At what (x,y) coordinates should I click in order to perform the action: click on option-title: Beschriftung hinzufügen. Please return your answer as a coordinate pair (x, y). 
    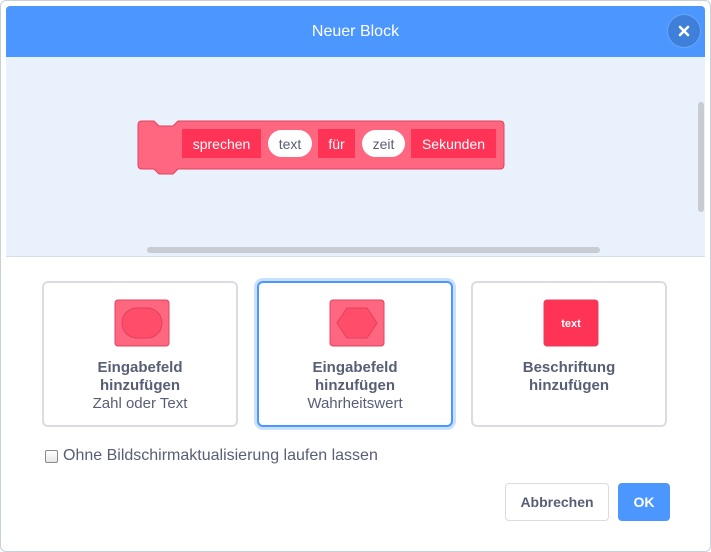
    Looking at the image, I should click on (569, 376).